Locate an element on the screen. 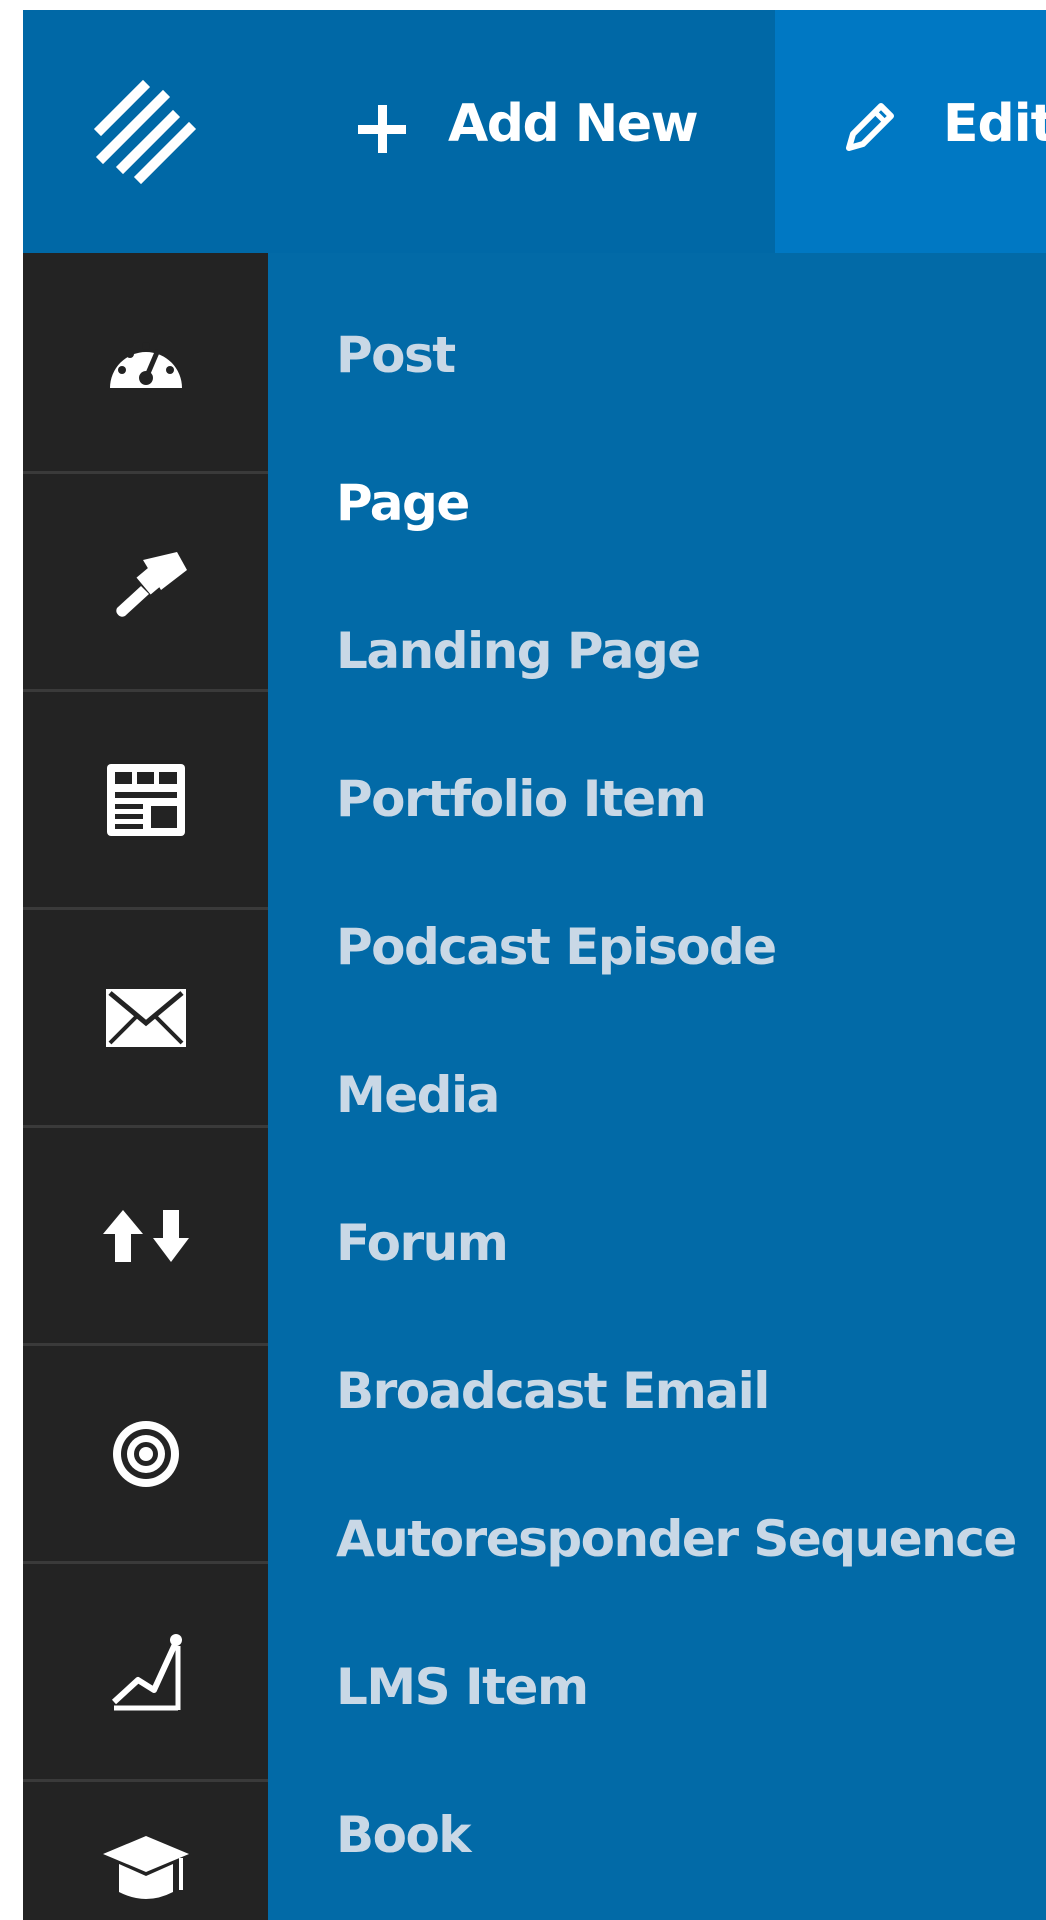 The height and width of the screenshot is (1920, 1046). sidebar-item-import-export is located at coordinates (145, 1234).